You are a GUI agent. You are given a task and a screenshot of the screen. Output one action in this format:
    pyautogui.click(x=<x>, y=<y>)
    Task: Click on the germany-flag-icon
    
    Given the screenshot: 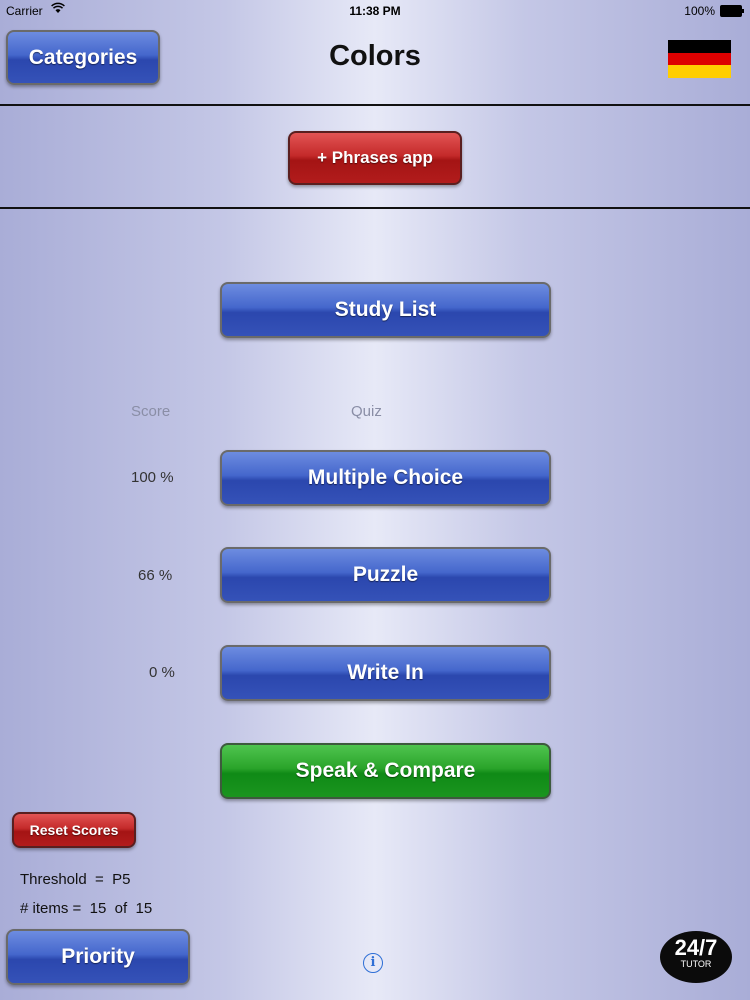 What is the action you would take?
    pyautogui.click(x=699, y=59)
    